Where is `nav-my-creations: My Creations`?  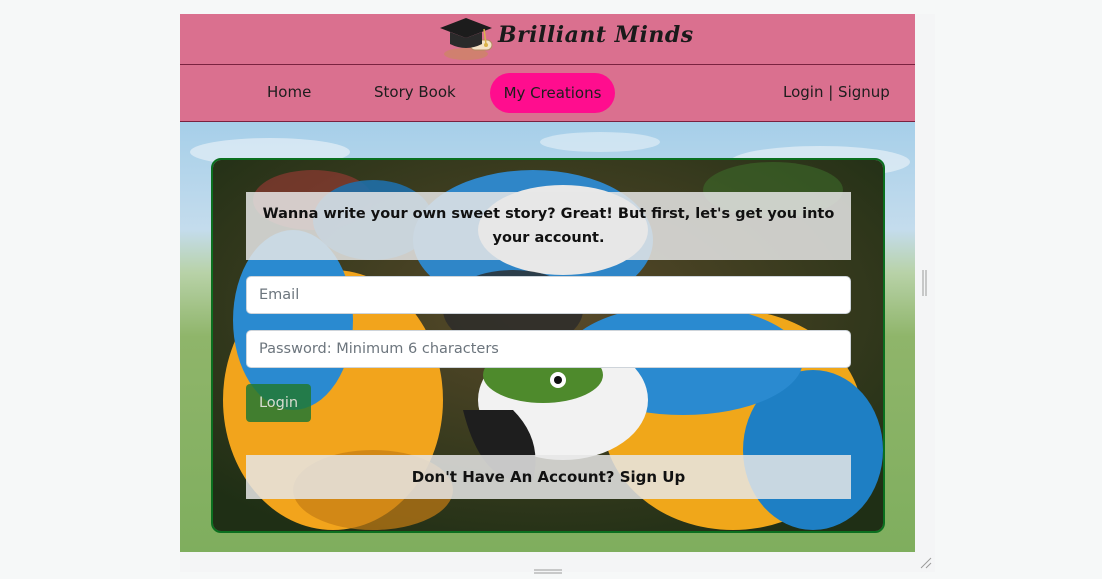
nav-my-creations: My Creations is located at coordinates (552, 93).